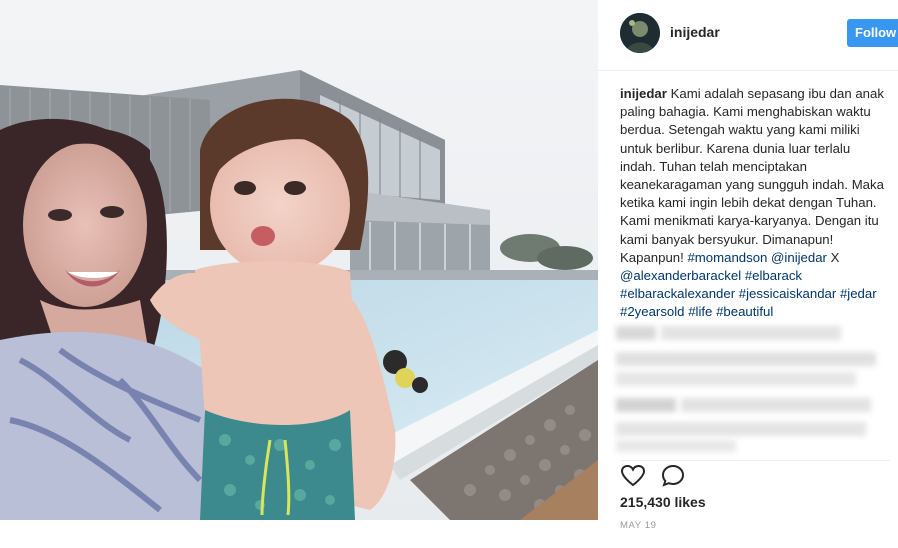  Describe the element at coordinates (663, 502) in the screenshot. I see `likes-count: 215,430 likes` at that location.